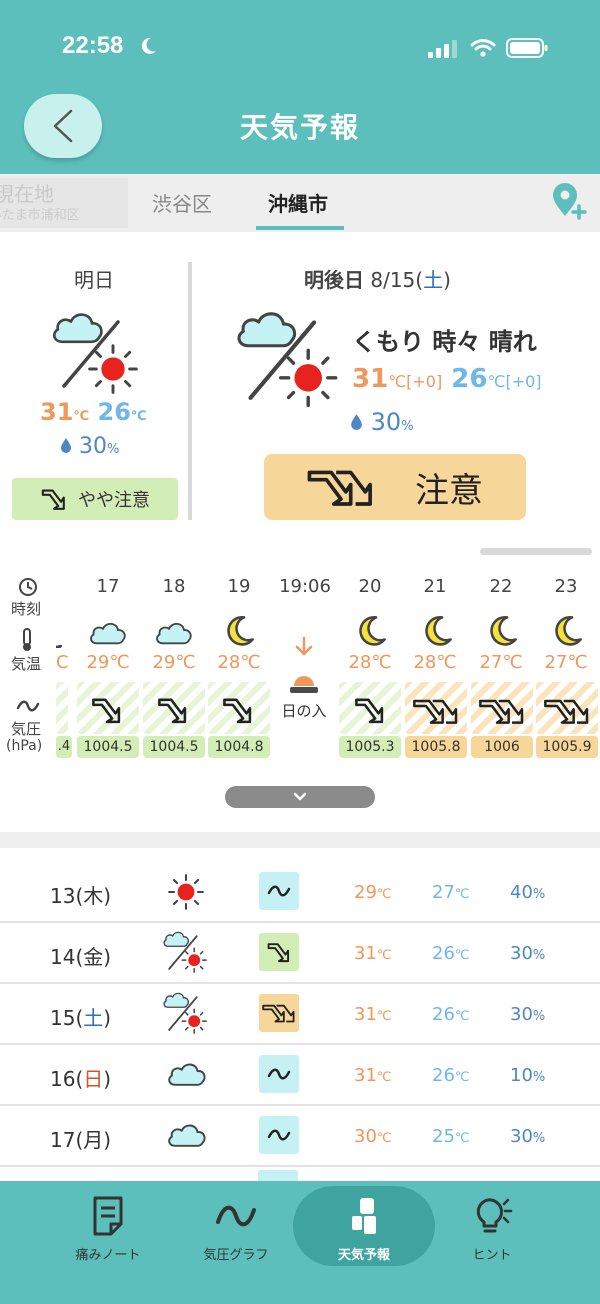 This screenshot has height=1304, width=600. What do you see at coordinates (239, 586) in the screenshot?
I see `hour-time: 19` at bounding box center [239, 586].